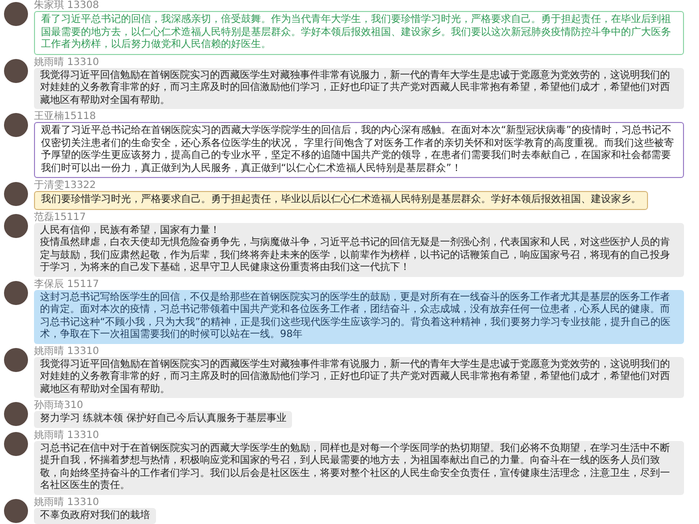  Describe the element at coordinates (341, 200) in the screenshot. I see `message-bubble: 我们要珍惜学习时光，严格要求自己。勇于担起责任，毕业以后以仁心仁术造福人民特别是基层群众。学好本领后报效祖国、建设家乡。` at that location.